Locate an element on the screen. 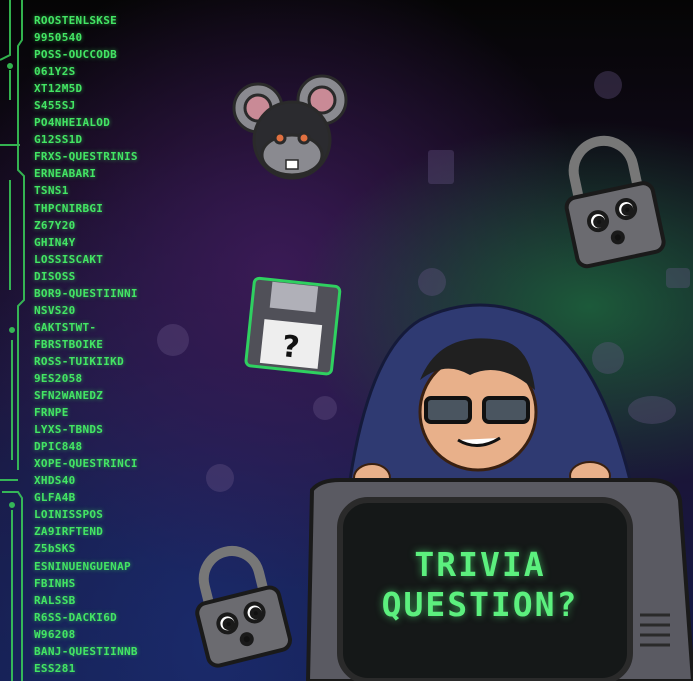 This screenshot has width=693, height=681. lock-faint-icon is located at coordinates (678, 278).